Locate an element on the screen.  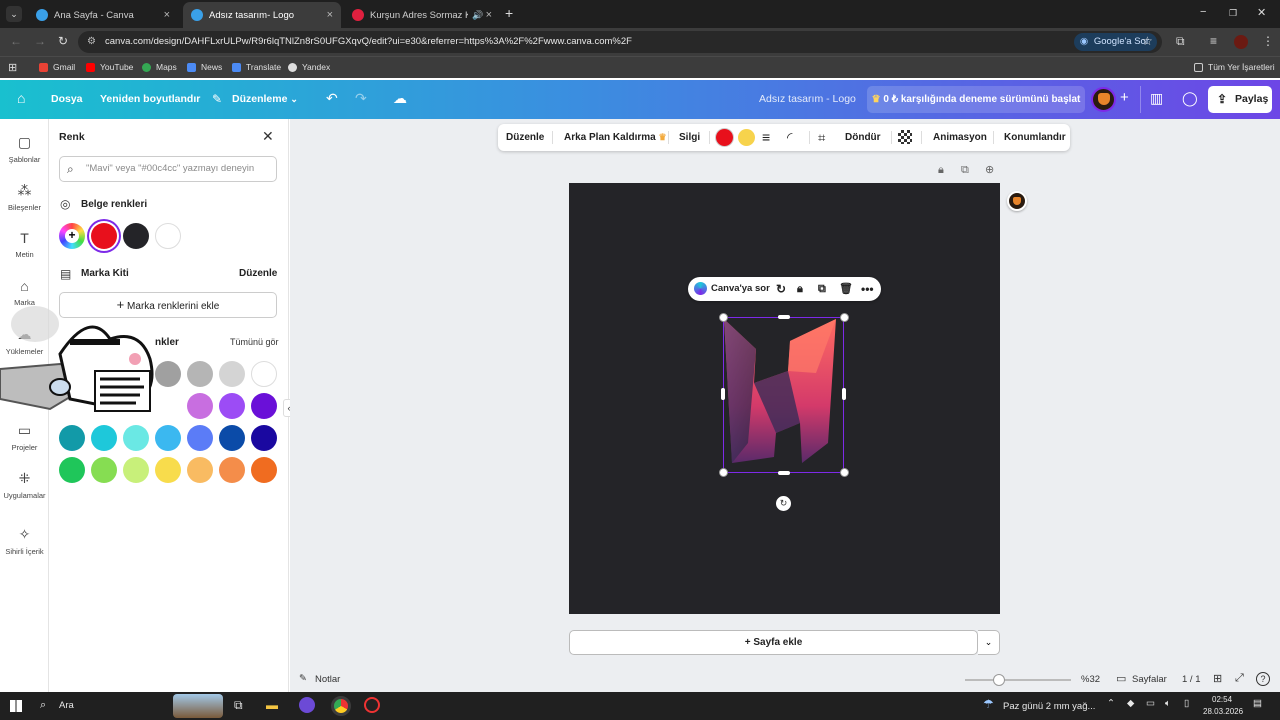
close-panel-icon: ✕ is located at coordinates (268, 136).